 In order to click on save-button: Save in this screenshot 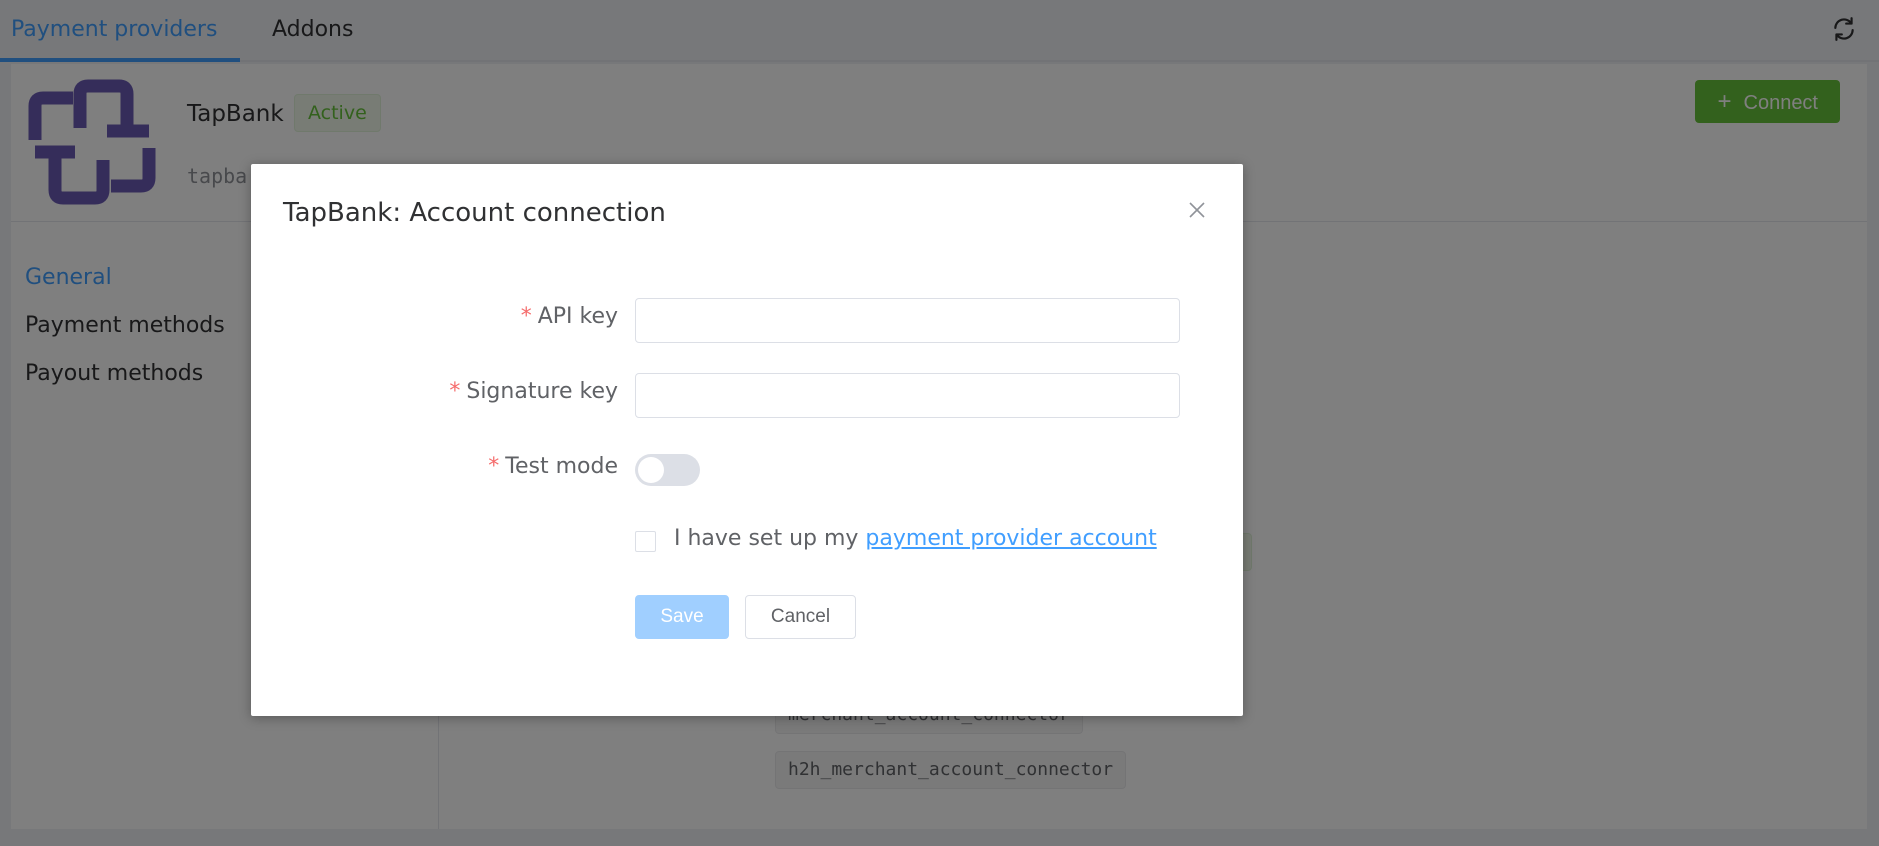, I will do `click(682, 617)`.